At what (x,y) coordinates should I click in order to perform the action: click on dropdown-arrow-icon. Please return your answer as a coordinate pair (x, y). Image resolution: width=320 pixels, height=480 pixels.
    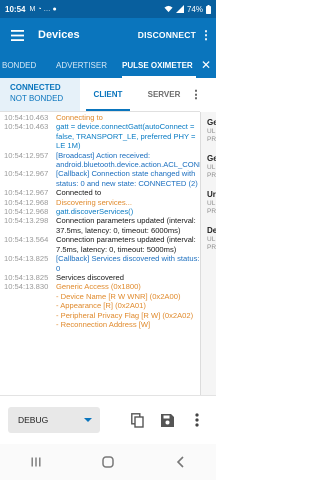
    Looking at the image, I should click on (88, 420).